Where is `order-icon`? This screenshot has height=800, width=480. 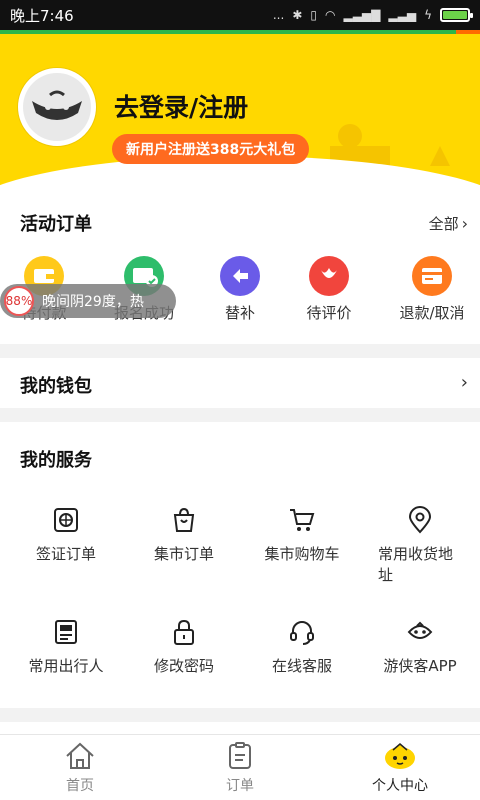
order-icon is located at coordinates (240, 755).